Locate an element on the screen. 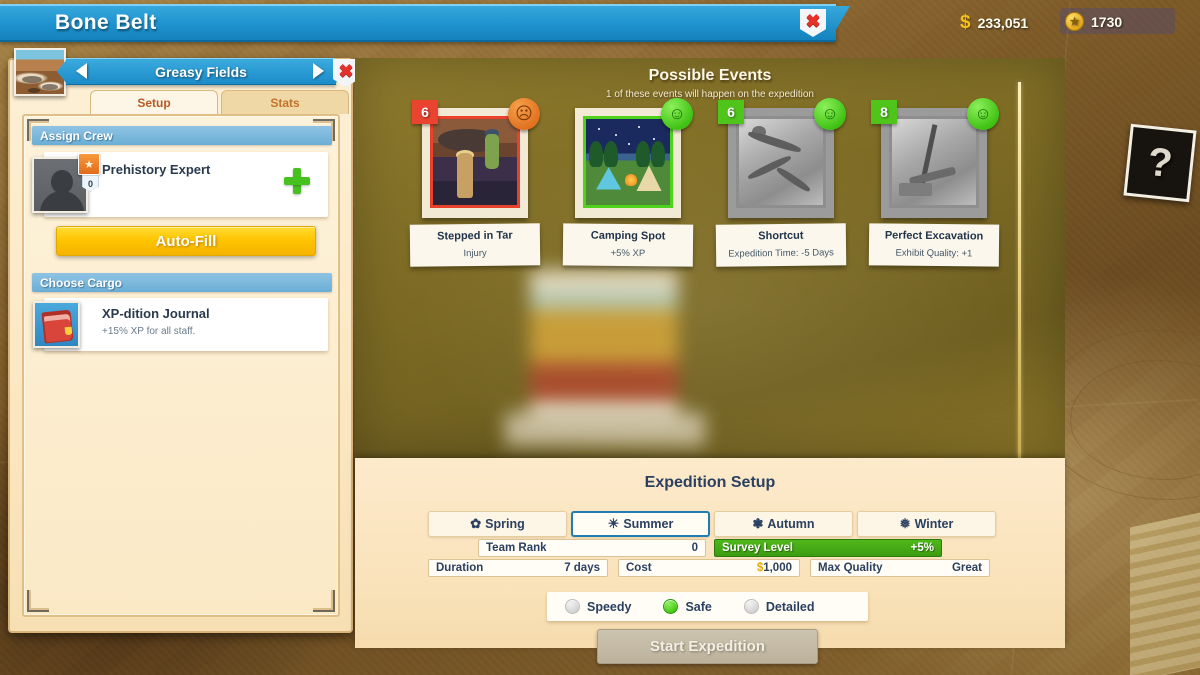  max-quality-stat: Max Quality Great is located at coordinates (900, 568).